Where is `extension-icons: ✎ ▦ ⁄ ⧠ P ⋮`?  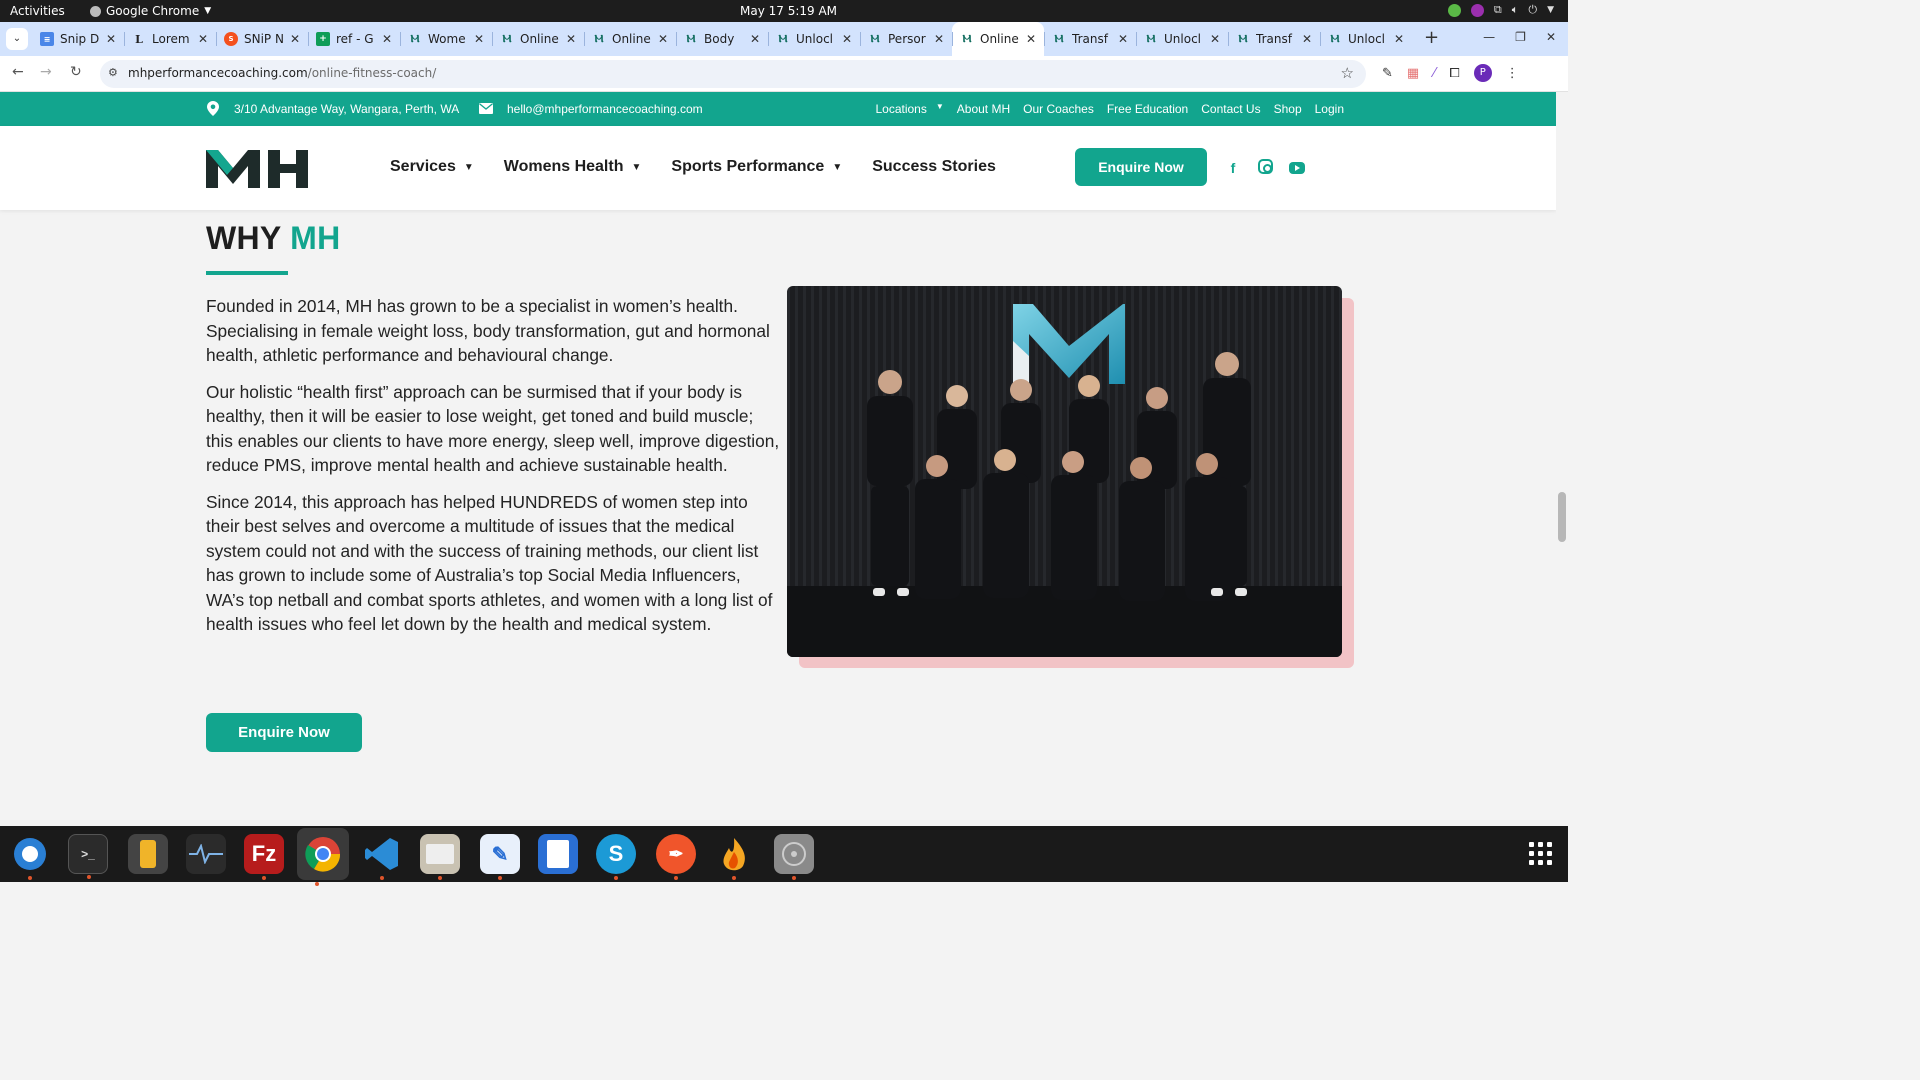
extension-icons: ✎ ▦ ⁄ ⧠ P ⋮ is located at coordinates (1450, 73).